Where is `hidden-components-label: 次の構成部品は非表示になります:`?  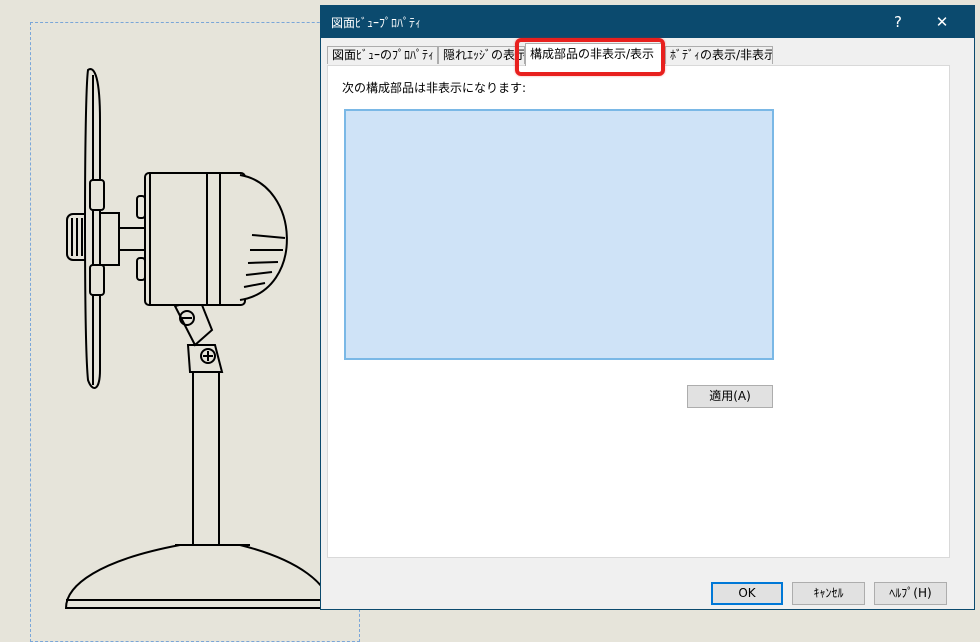 hidden-components-label: 次の構成部品は非表示になります: is located at coordinates (434, 88).